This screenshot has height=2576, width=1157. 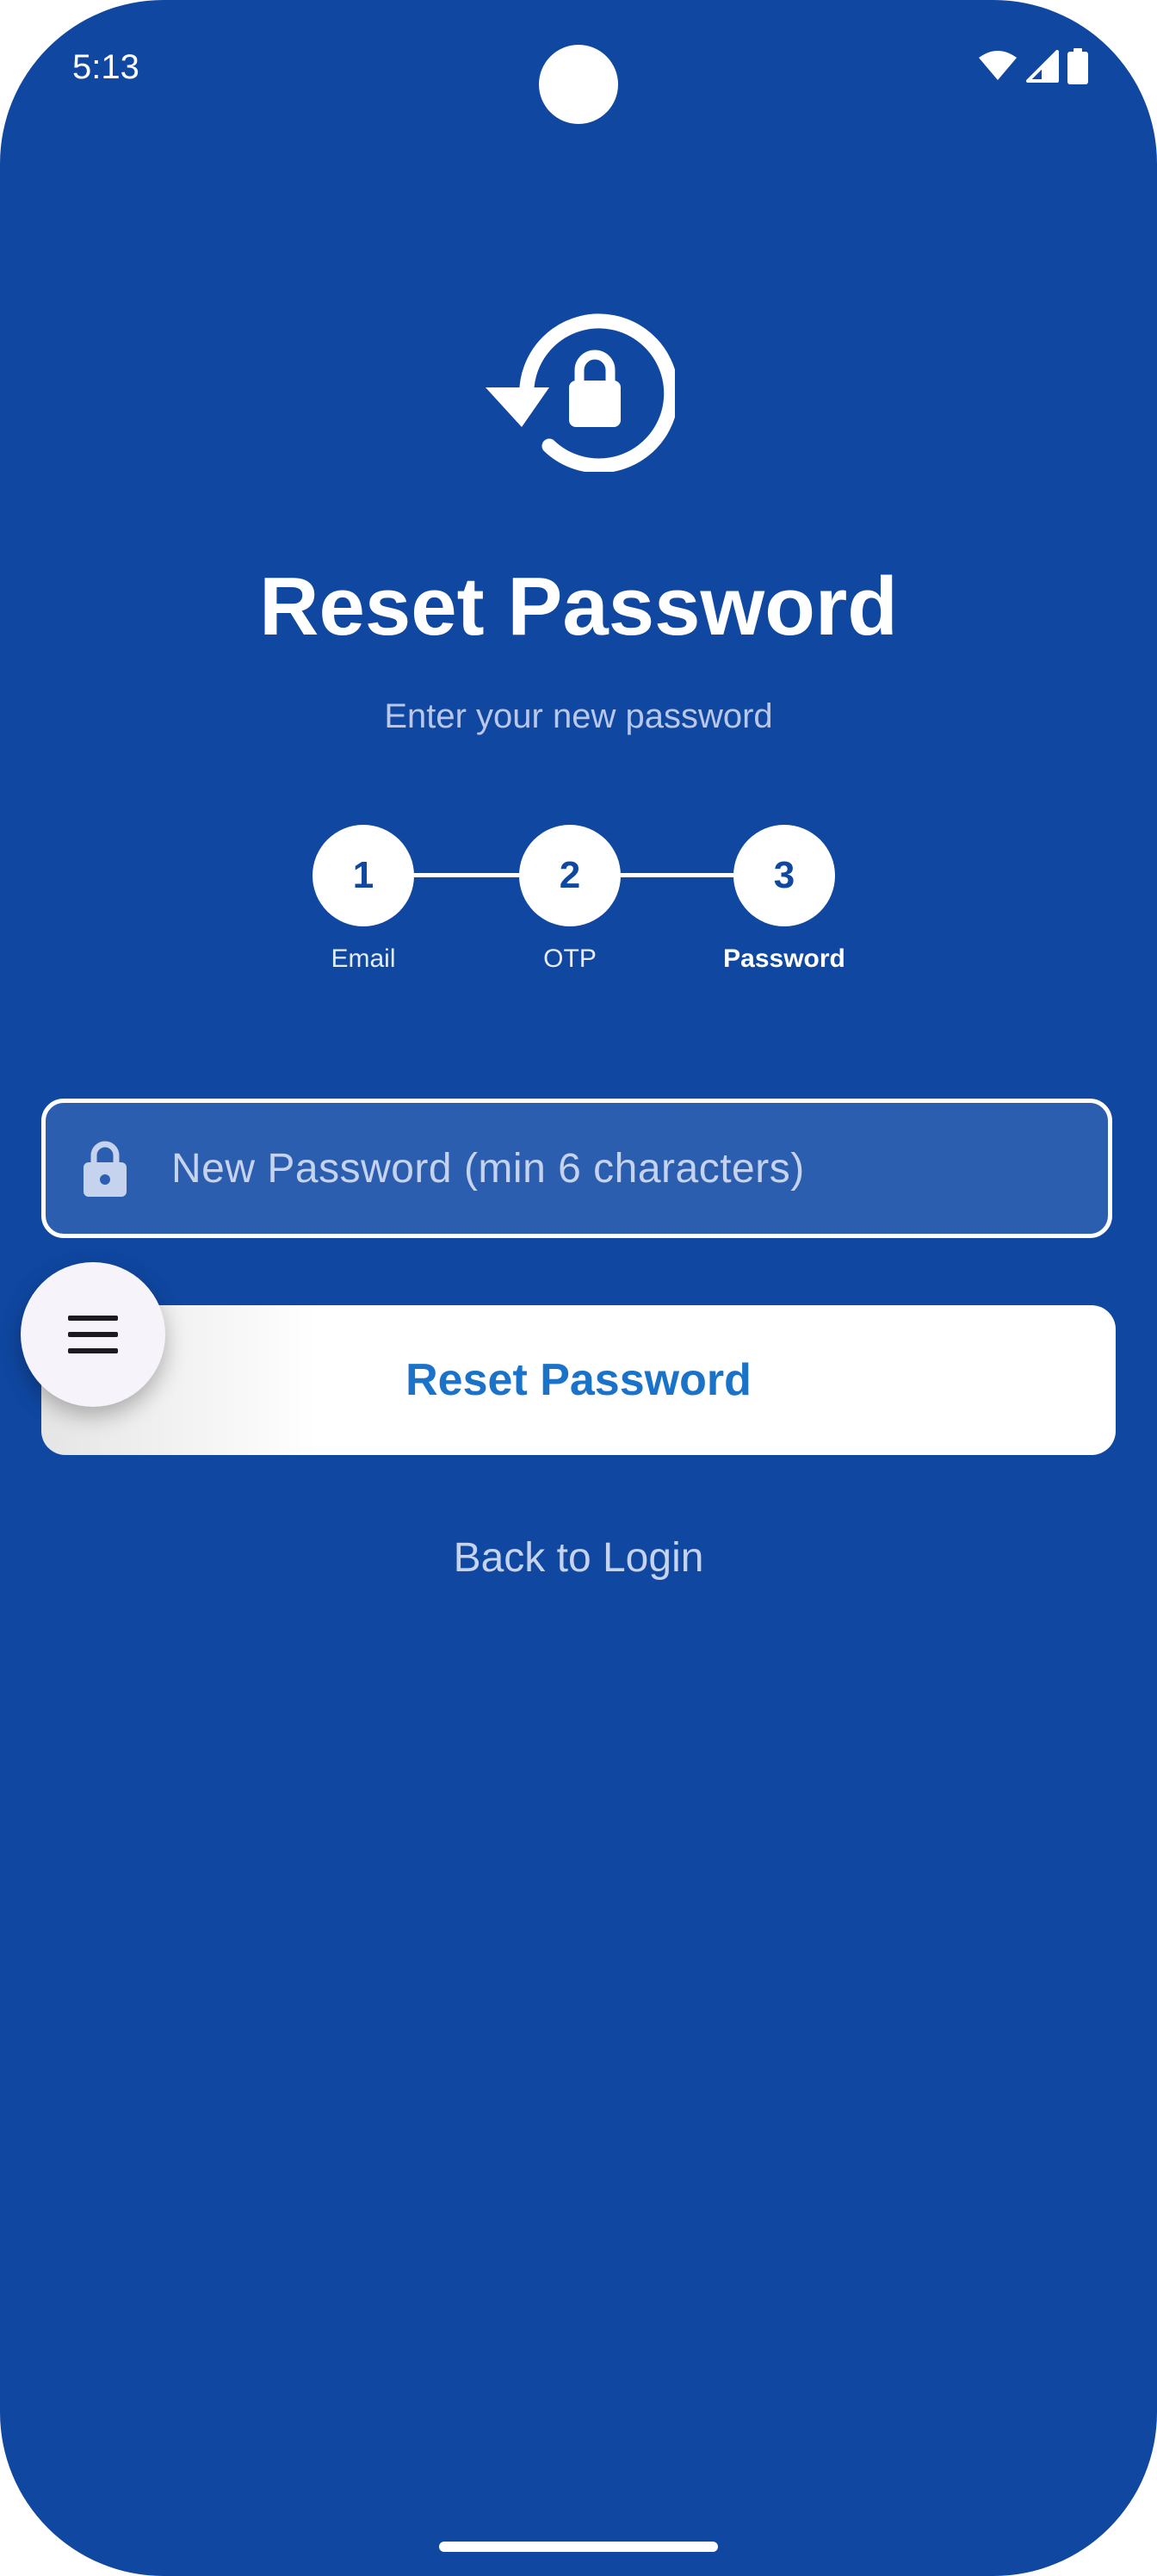 What do you see at coordinates (580, 392) in the screenshot?
I see `lock-reset-icon` at bounding box center [580, 392].